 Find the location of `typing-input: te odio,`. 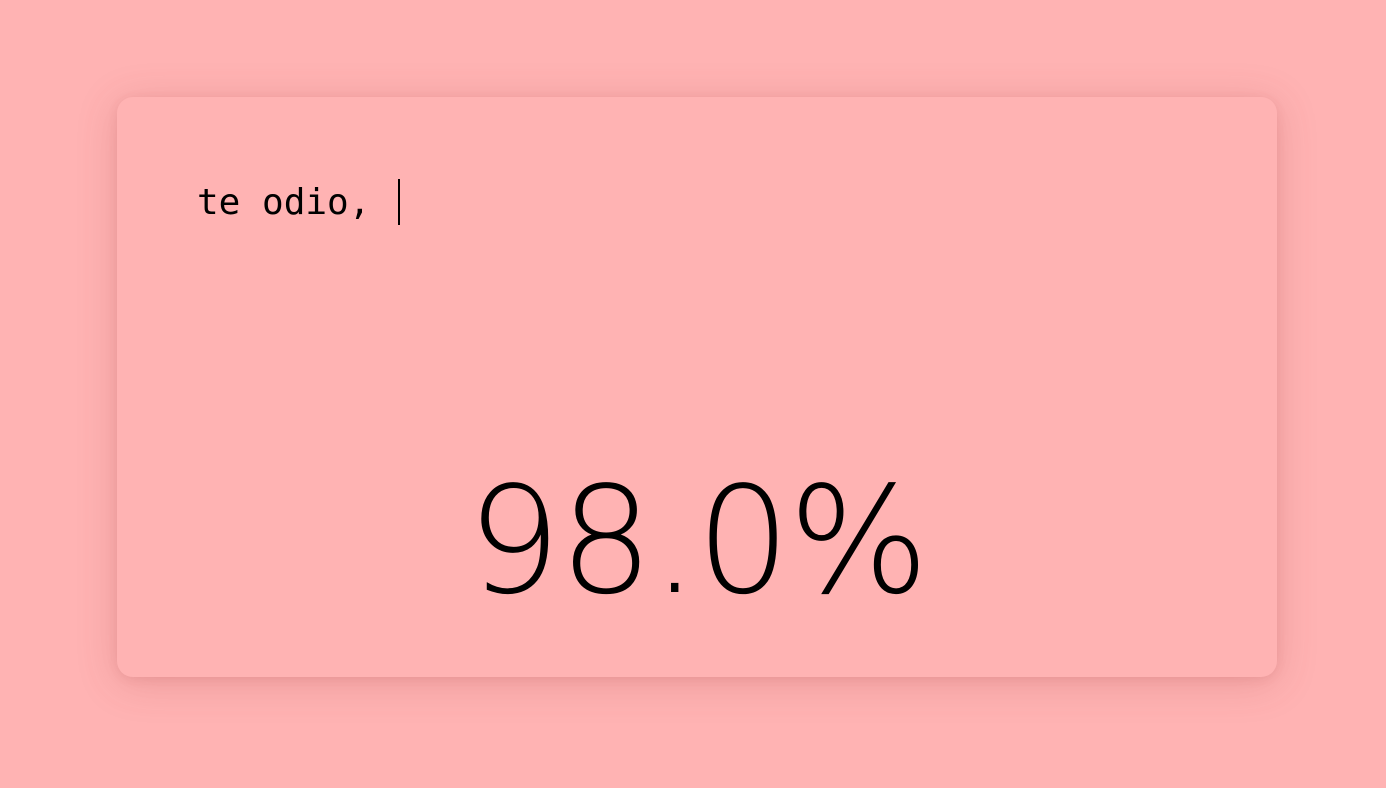

typing-input: te odio, is located at coordinates (299, 202).